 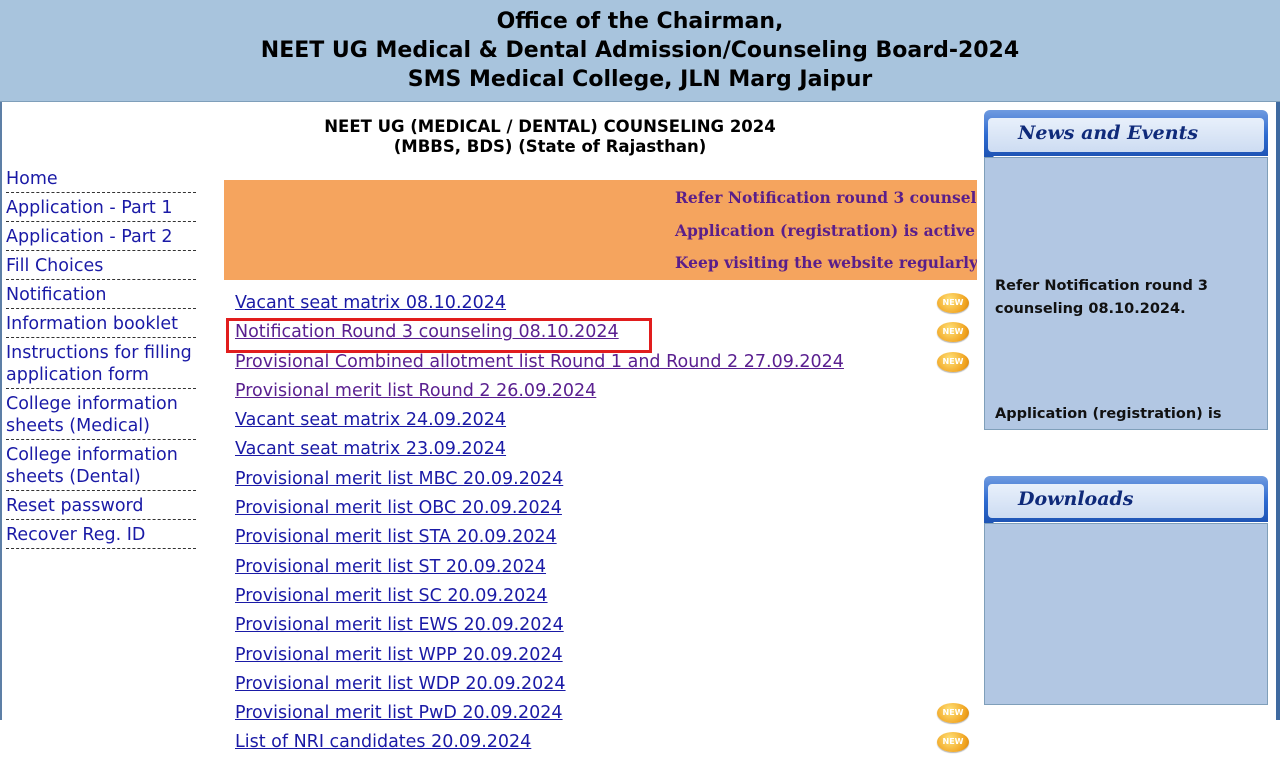 What do you see at coordinates (605, 686) in the screenshot?
I see `list-item: Provisional merit list WDP 20.09.2024` at bounding box center [605, 686].